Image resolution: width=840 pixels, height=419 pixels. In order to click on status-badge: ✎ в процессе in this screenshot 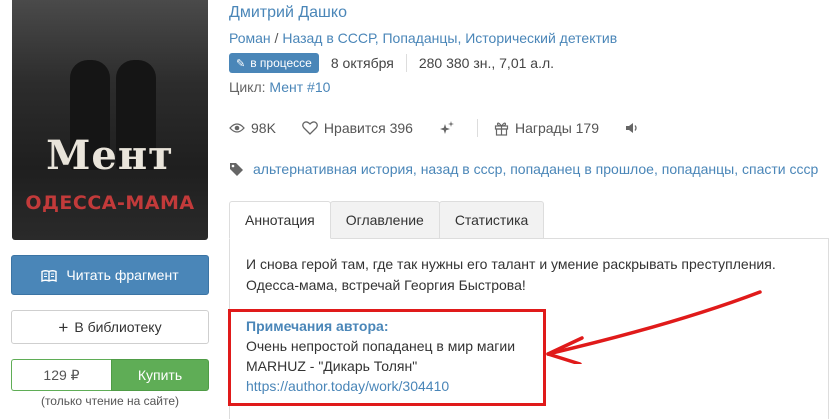, I will do `click(274, 63)`.